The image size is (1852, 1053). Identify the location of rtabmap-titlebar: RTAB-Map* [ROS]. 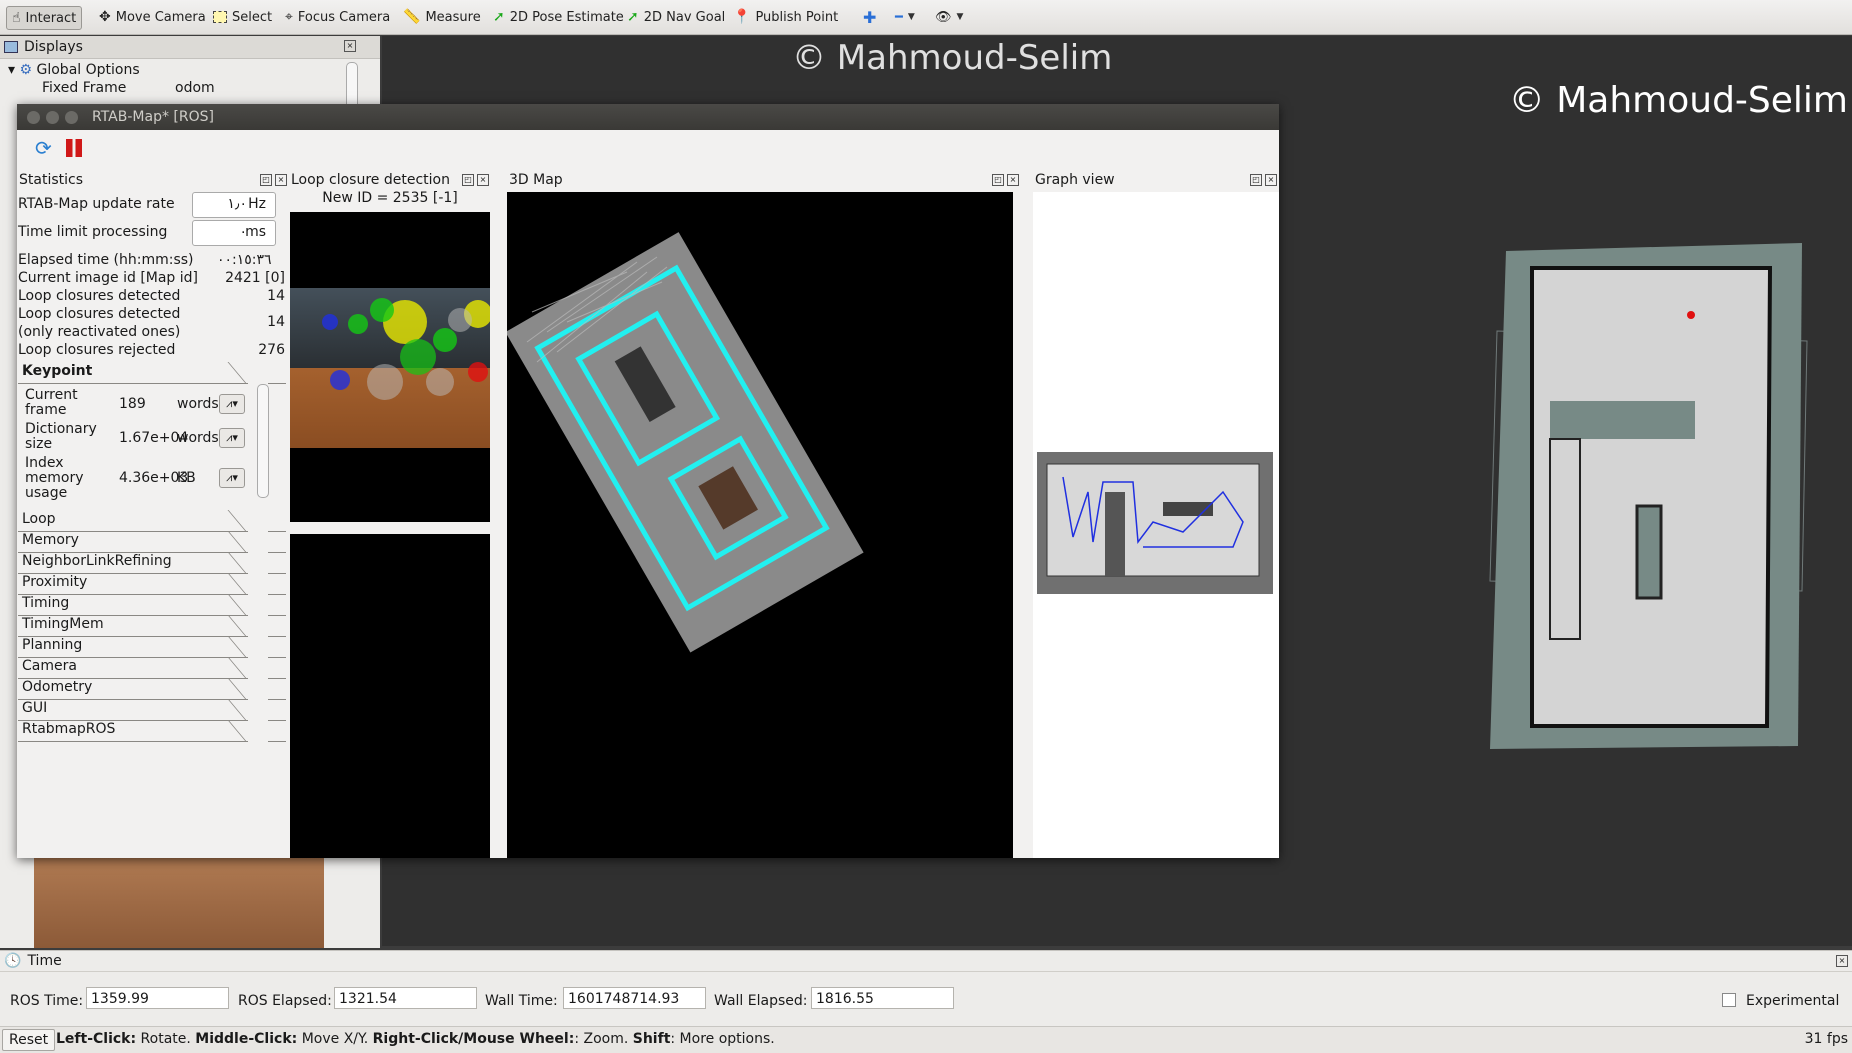
(648, 117).